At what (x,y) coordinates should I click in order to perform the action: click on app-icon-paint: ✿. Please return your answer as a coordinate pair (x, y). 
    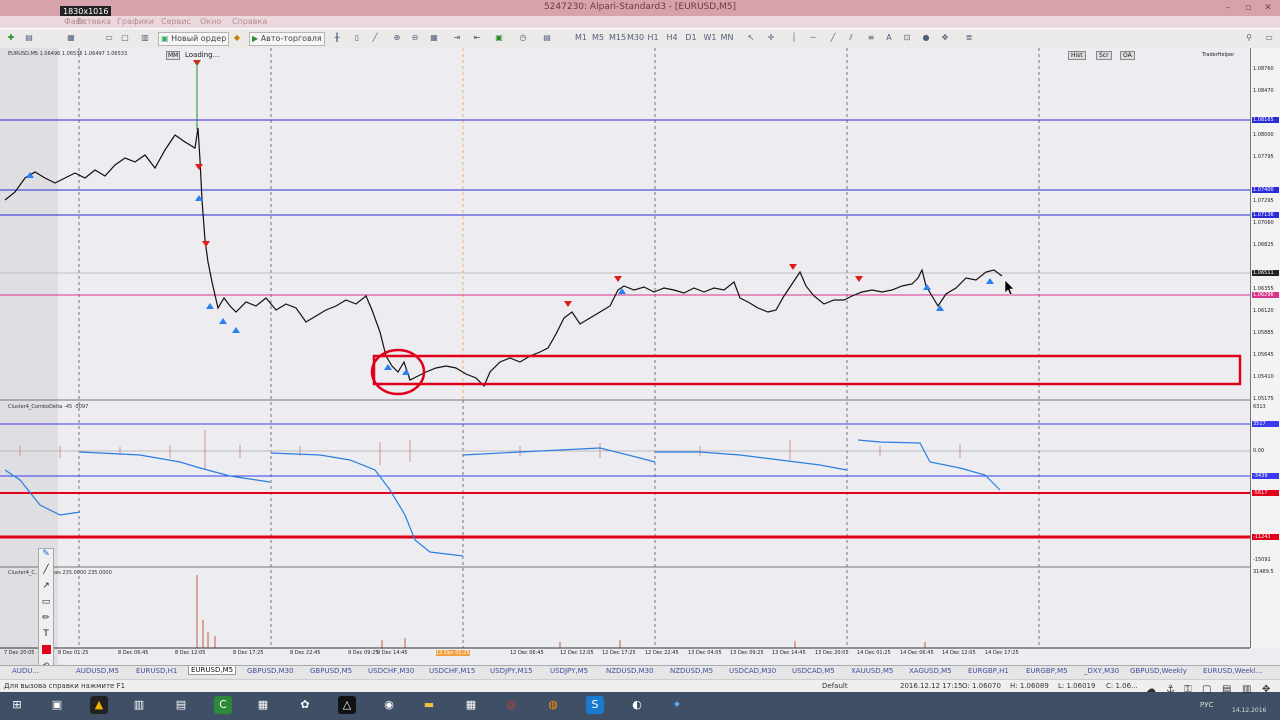
    Looking at the image, I should click on (305, 705).